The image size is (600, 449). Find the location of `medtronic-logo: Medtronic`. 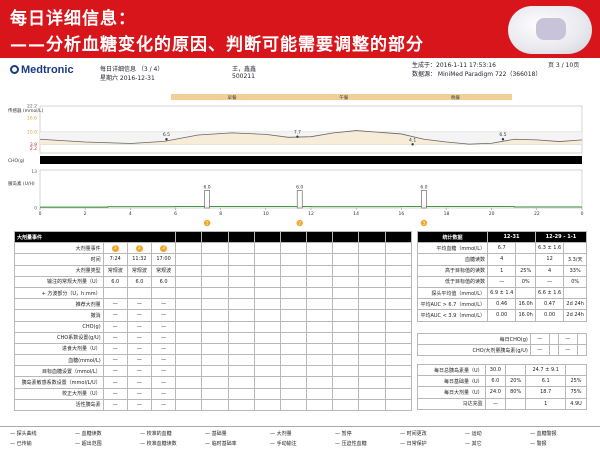

medtronic-logo: Medtronic is located at coordinates (42, 70).